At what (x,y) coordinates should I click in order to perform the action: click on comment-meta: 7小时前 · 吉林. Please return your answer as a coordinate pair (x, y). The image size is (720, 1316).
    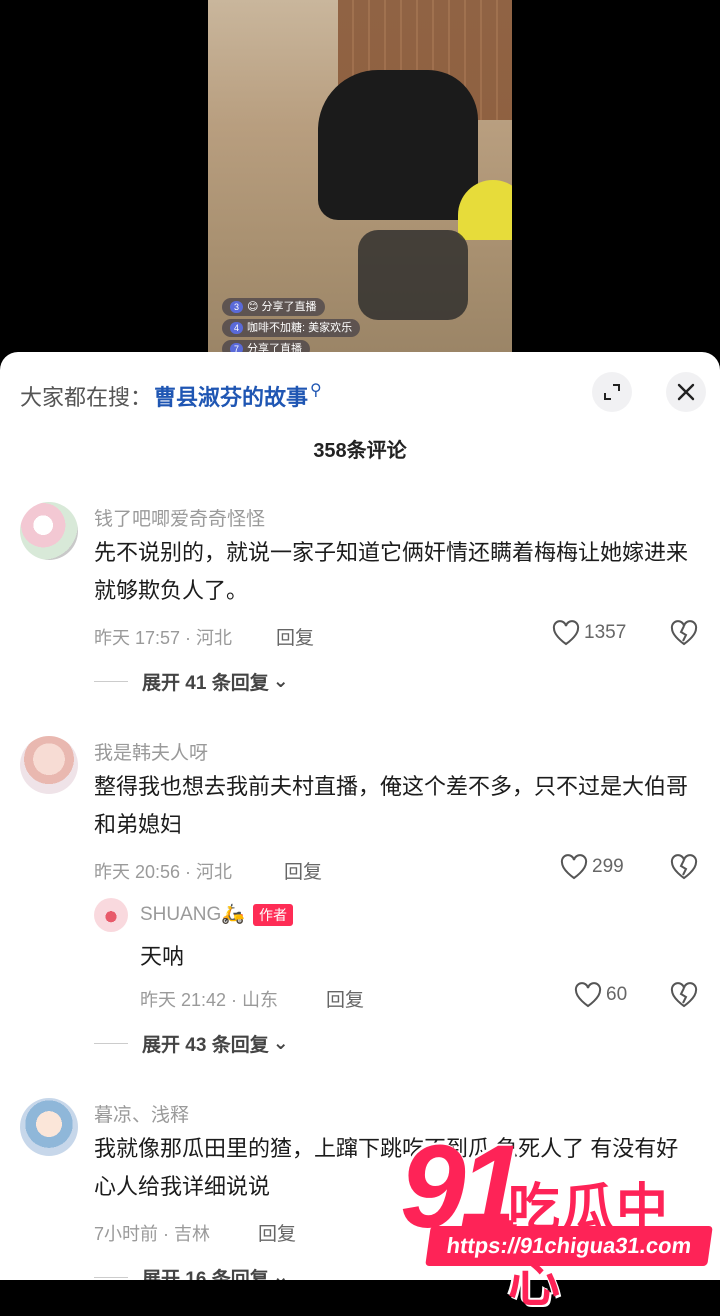
    Looking at the image, I should click on (152, 1234).